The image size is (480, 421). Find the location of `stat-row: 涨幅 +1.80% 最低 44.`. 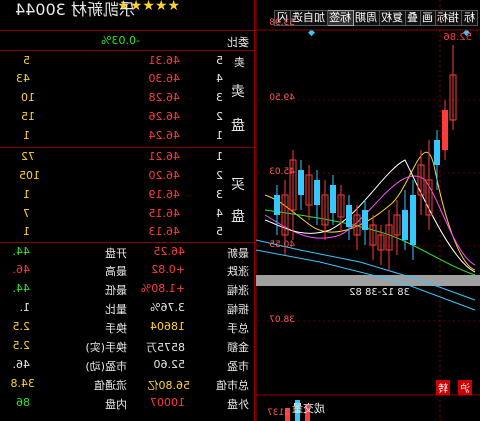

stat-row: 涨幅 +1.80% 最低 44. is located at coordinates (131, 289).